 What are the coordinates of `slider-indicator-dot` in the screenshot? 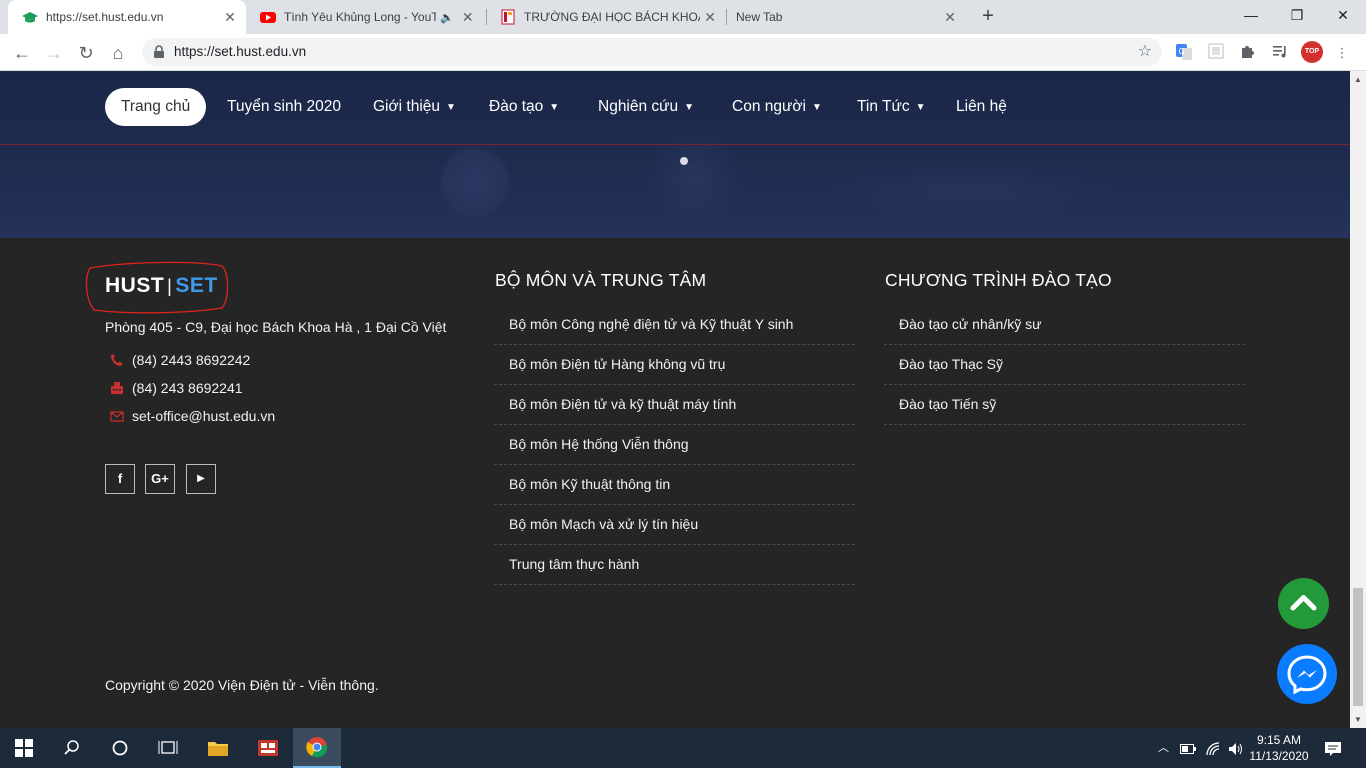 It's located at (684, 161).